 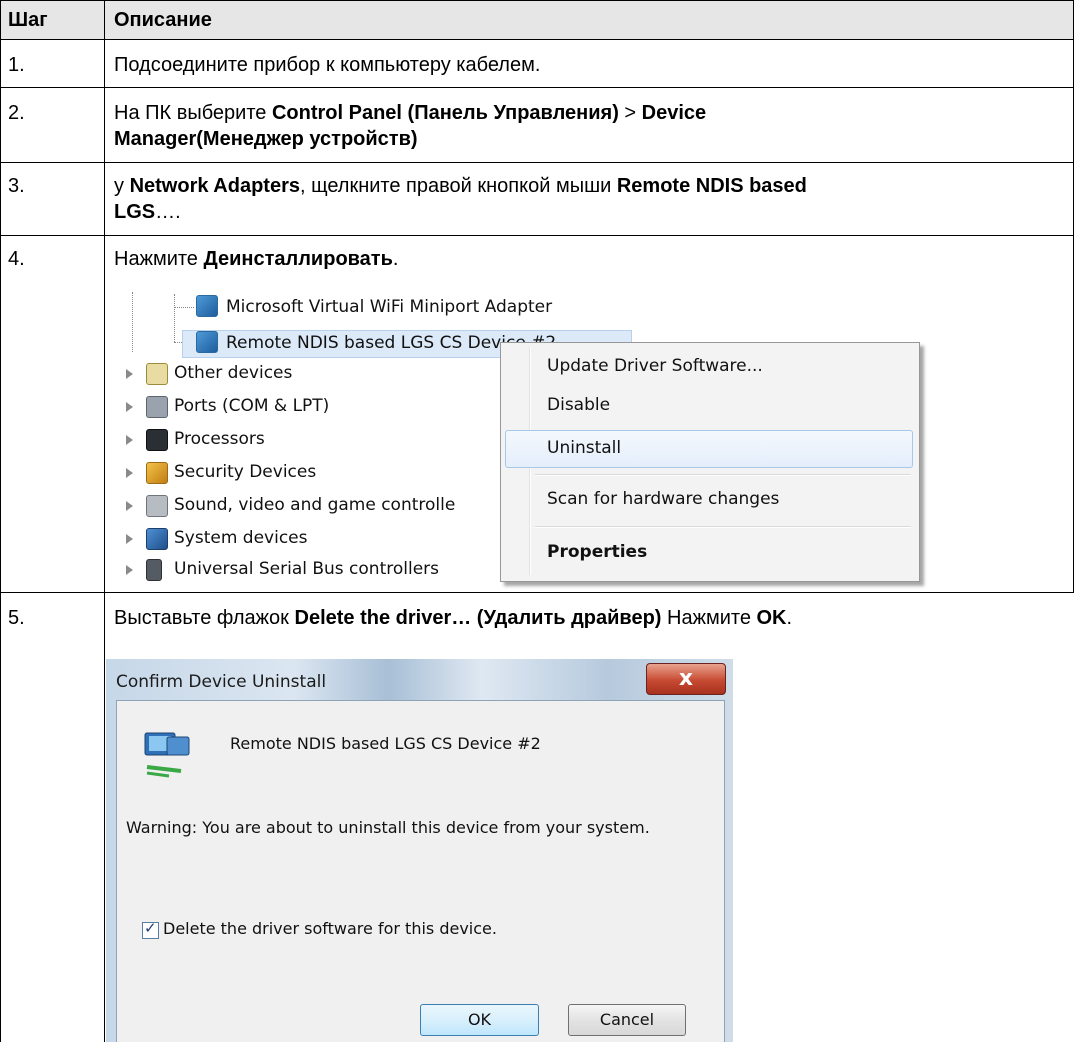 I want to click on device-name: Remote NDIS based LGS CS Device #2, so click(x=385, y=743).